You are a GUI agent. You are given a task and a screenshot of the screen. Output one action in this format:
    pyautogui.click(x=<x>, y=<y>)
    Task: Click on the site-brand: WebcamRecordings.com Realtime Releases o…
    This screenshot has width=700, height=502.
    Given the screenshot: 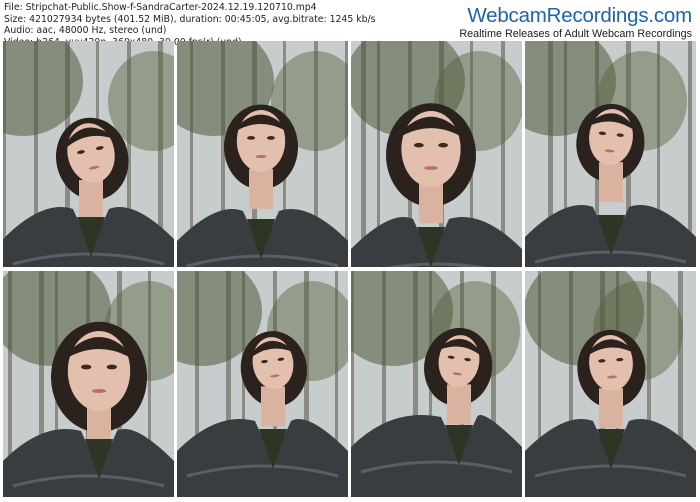 What is the action you would take?
    pyautogui.click(x=575, y=22)
    